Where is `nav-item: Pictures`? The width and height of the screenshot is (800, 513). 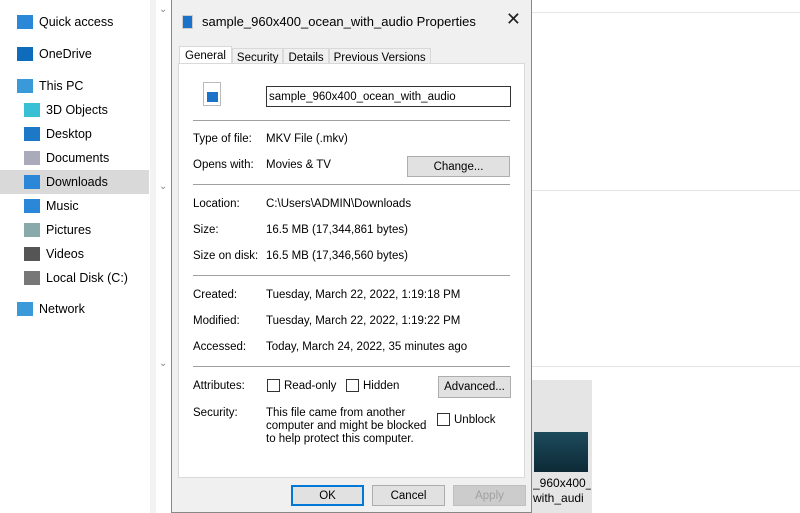 nav-item: Pictures is located at coordinates (74, 230).